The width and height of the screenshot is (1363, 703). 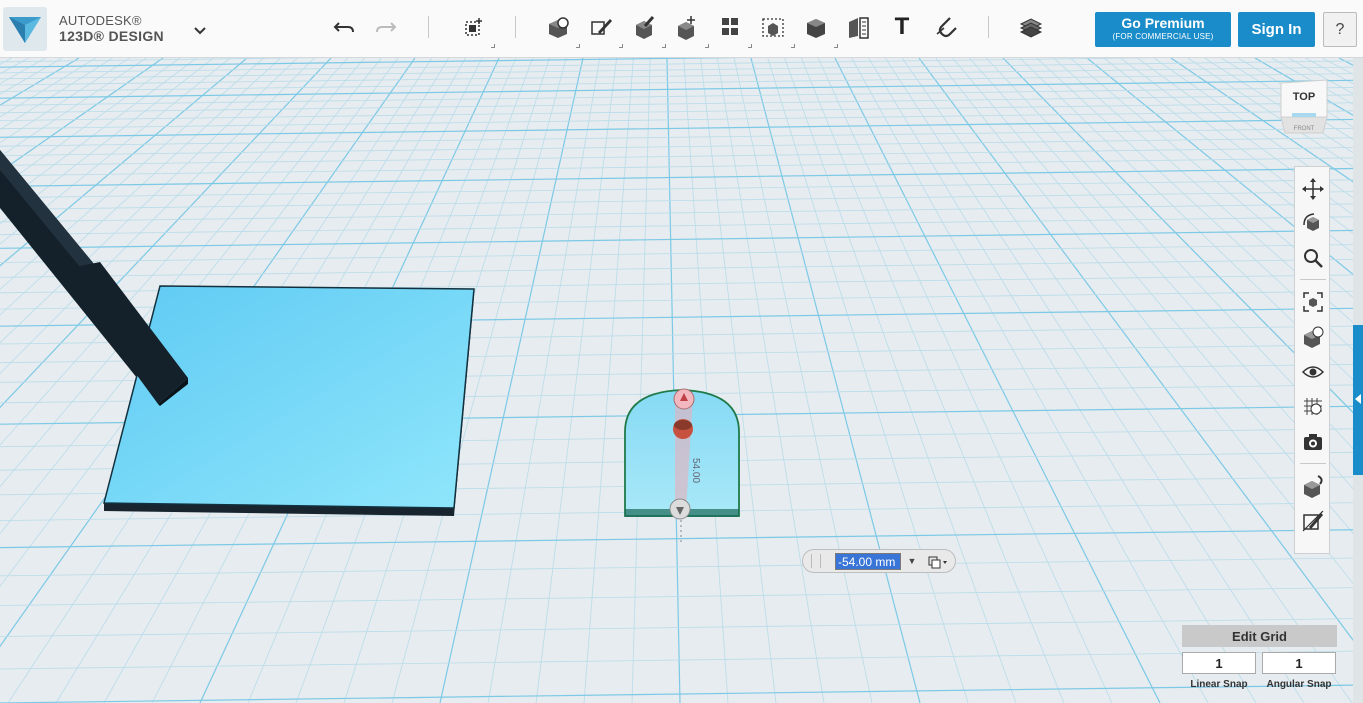 What do you see at coordinates (686, 28) in the screenshot?
I see `modify-icon` at bounding box center [686, 28].